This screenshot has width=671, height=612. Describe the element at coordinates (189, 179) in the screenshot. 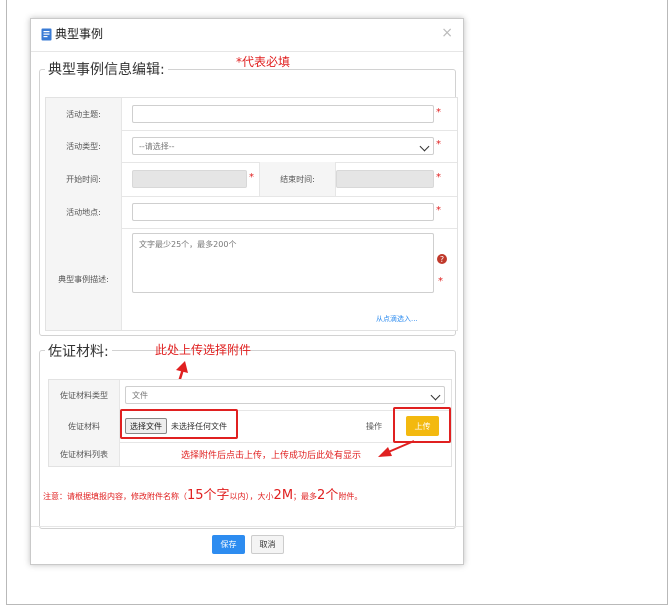

I see `start-time-input` at that location.